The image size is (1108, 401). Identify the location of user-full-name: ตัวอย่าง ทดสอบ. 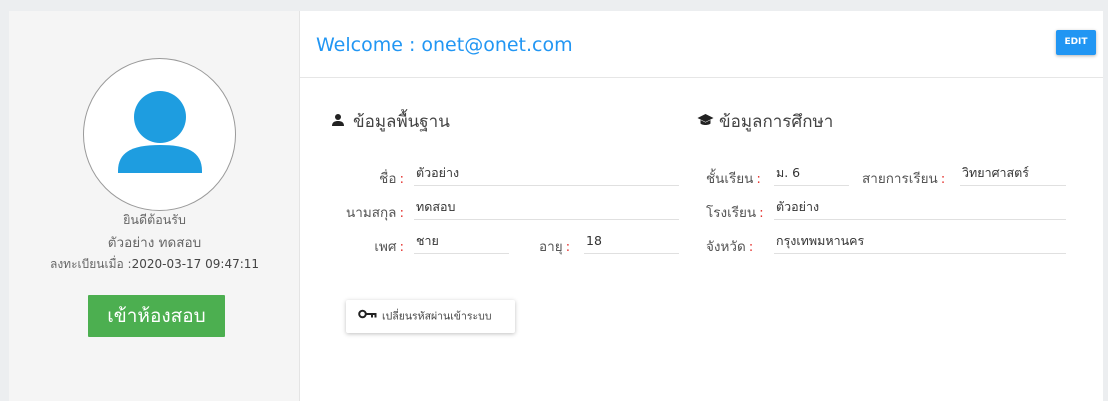
(154, 243).